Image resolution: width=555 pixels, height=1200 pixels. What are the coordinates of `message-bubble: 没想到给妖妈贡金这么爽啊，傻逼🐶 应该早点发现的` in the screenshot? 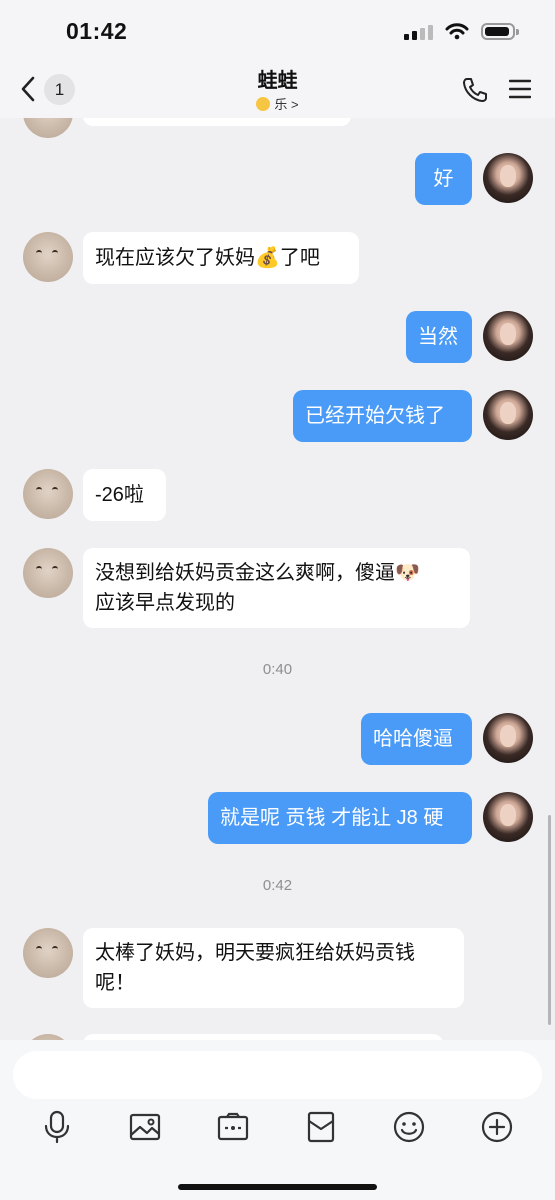 It's located at (276, 588).